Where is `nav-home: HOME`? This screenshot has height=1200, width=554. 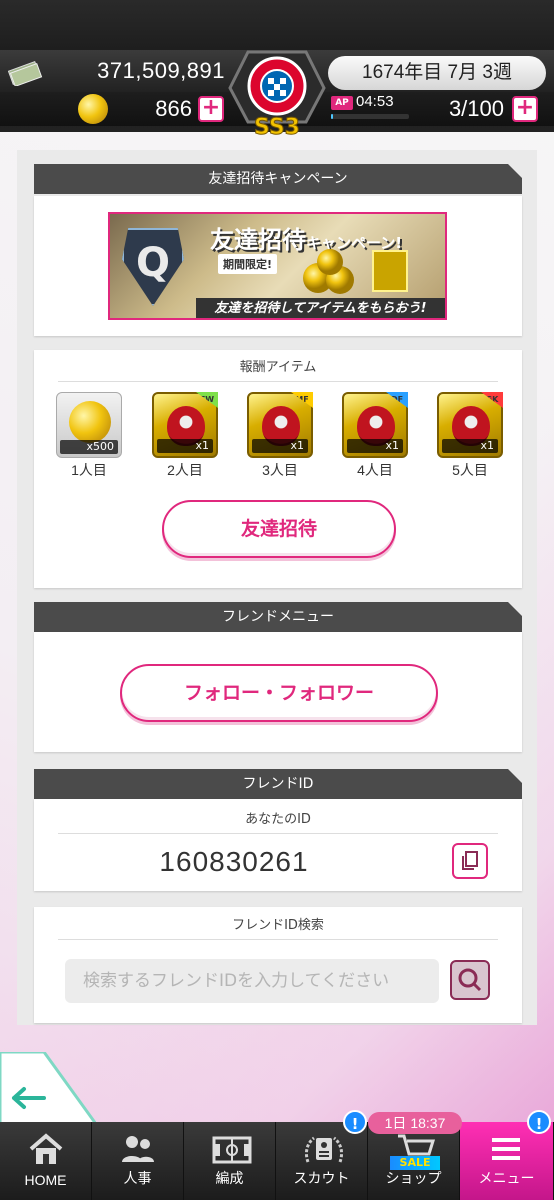
nav-home: HOME is located at coordinates (46, 1161).